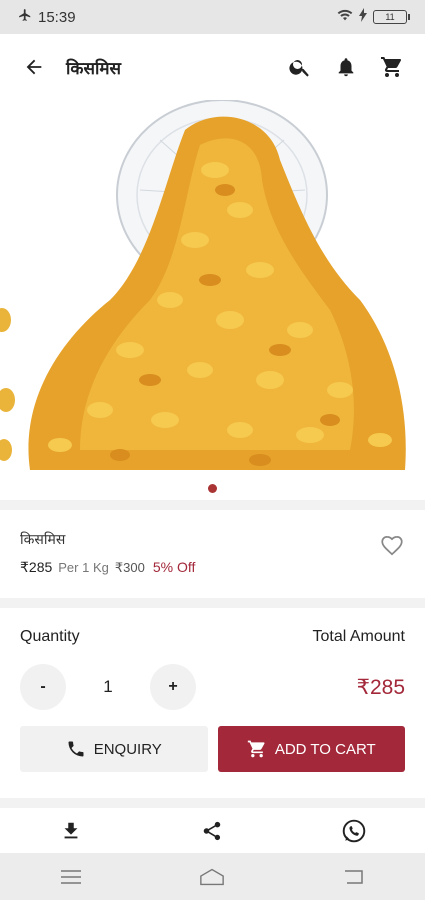 Image resolution: width=425 pixels, height=900 pixels. I want to click on charging-icon, so click(363, 17).